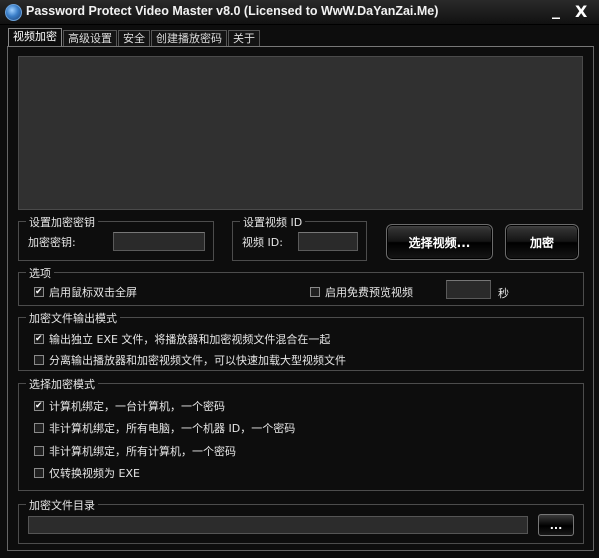  I want to click on mode-machine-id-label: 非计算机绑定，所有电脑，一个机器 ID，一个密码, so click(172, 428).